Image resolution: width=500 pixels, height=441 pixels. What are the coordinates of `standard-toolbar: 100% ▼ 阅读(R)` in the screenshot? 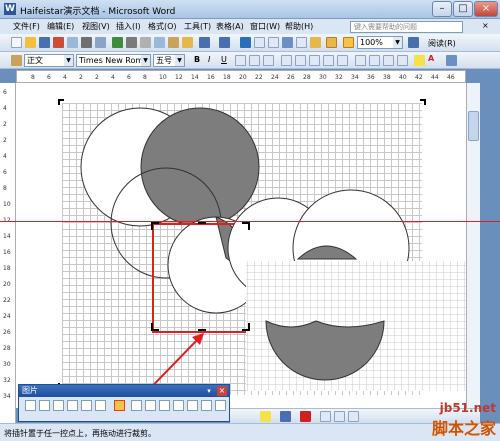 It's located at (250, 43).